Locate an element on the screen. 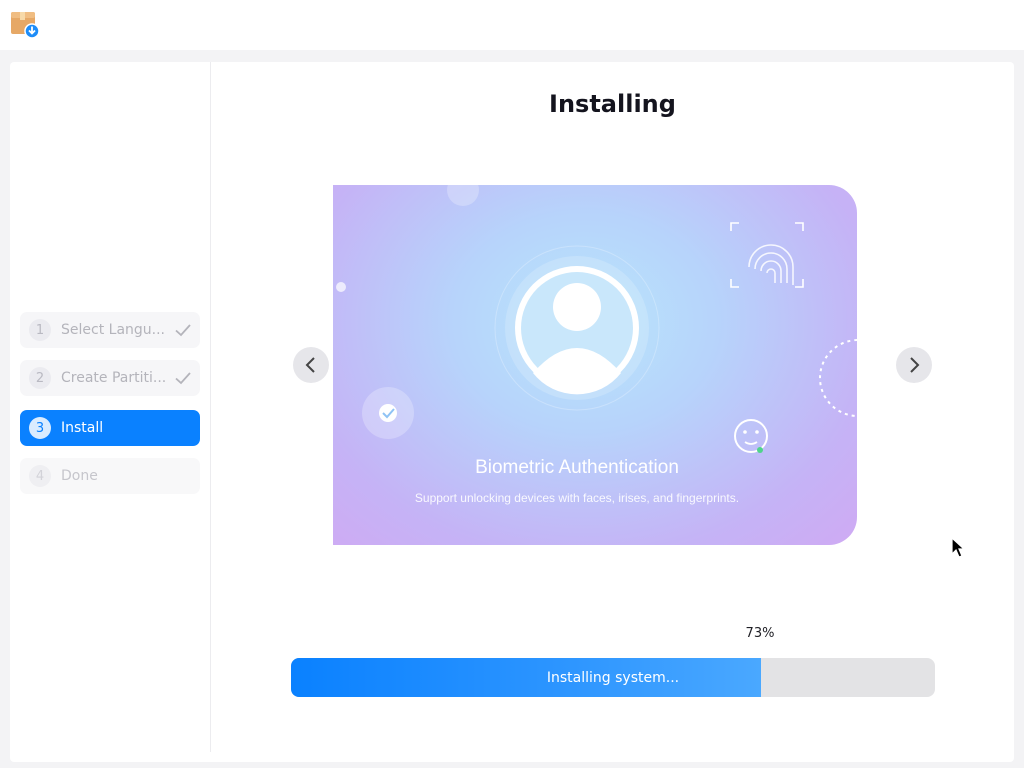  step-done: 4 Done is located at coordinates (110, 476).